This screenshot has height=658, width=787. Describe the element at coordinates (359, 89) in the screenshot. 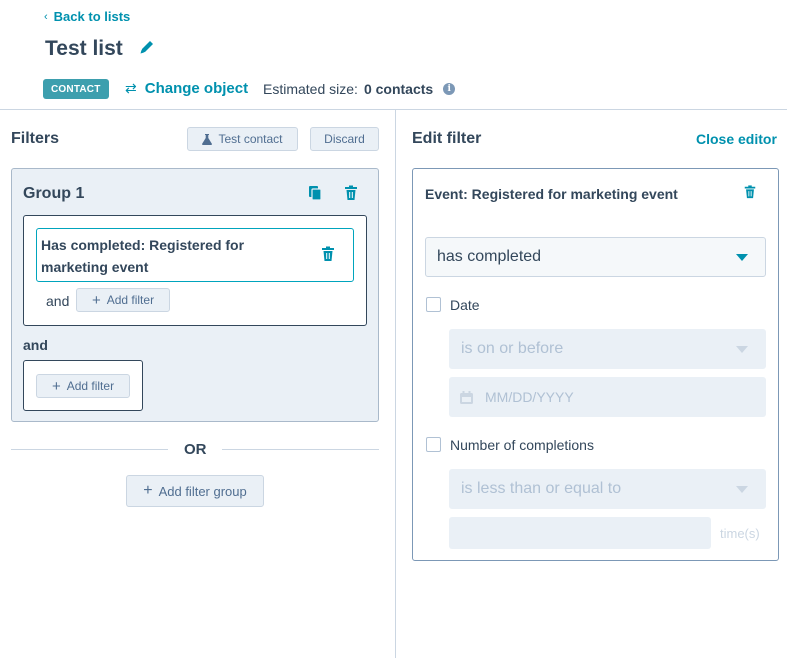

I see `estimated-size: Estimated size: 0 contacts i` at that location.